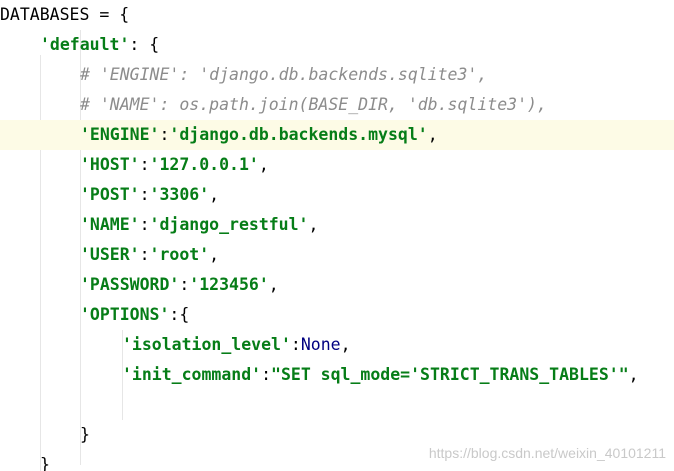 The width and height of the screenshot is (674, 471). Describe the element at coordinates (337, 15) in the screenshot. I see `code-line: DATABASES = {` at that location.